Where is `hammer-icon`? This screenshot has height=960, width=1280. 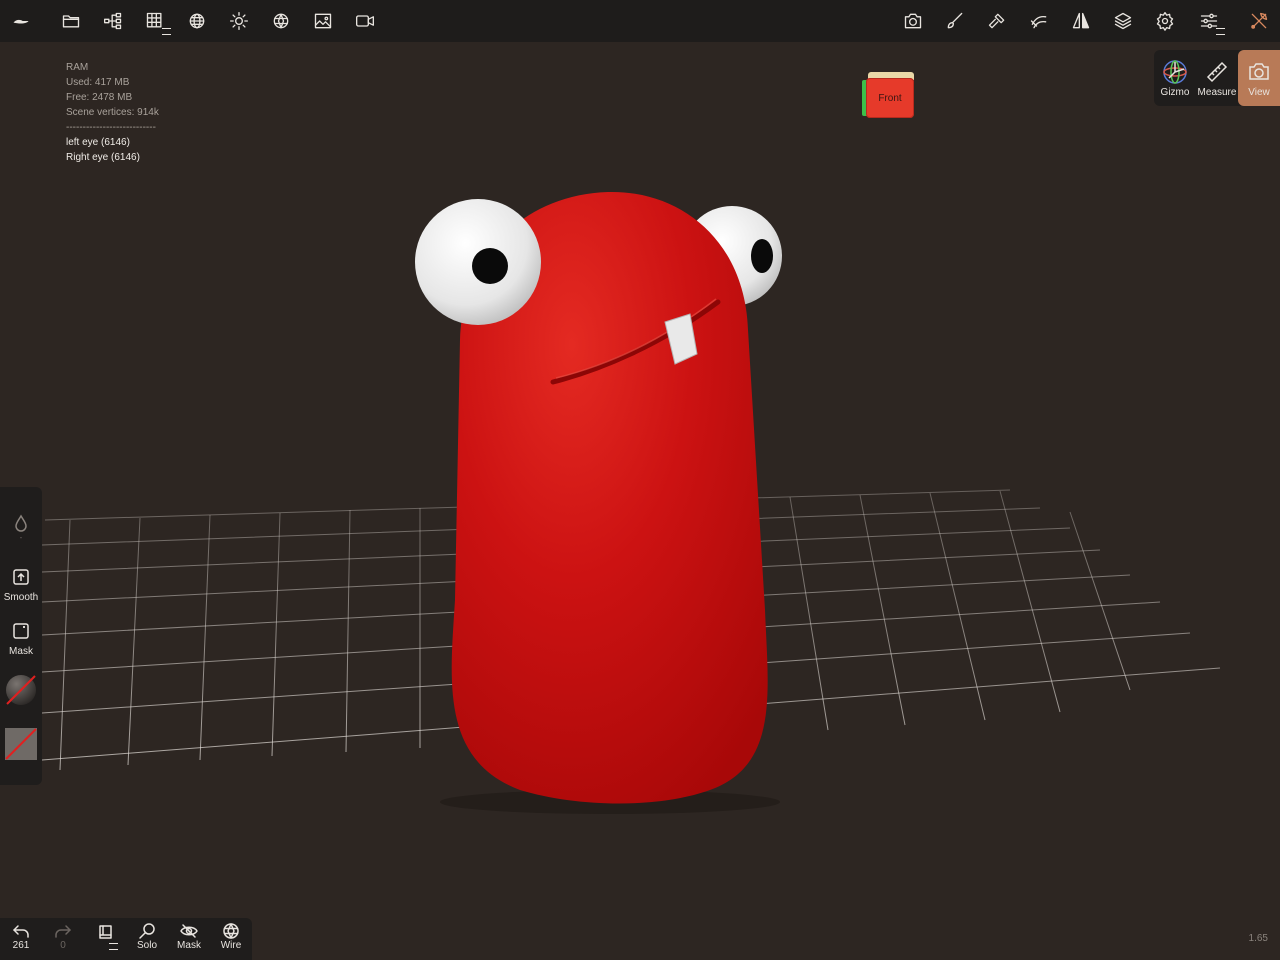
hammer-icon is located at coordinates (997, 21).